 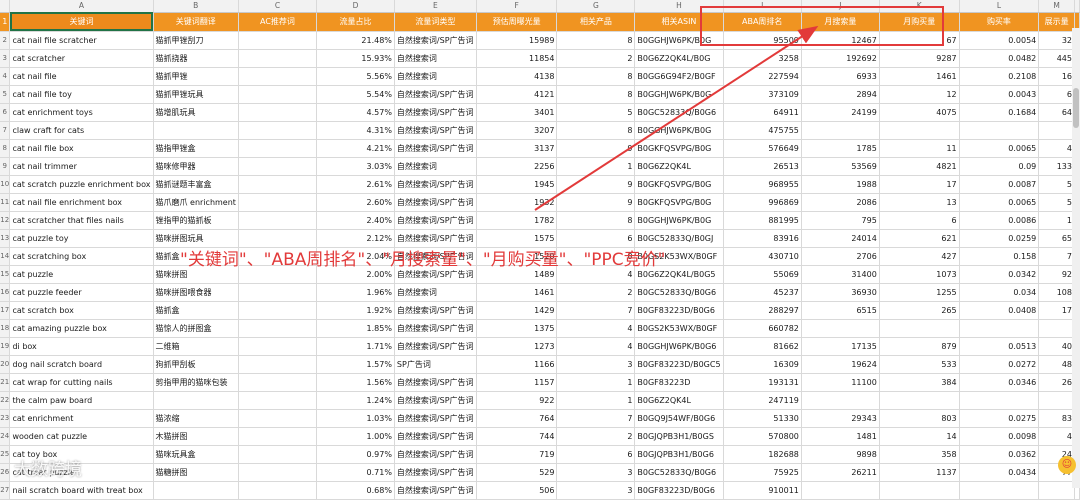 What do you see at coordinates (355, 382) in the screenshot?
I see `table-cell: 1.56%` at bounding box center [355, 382].